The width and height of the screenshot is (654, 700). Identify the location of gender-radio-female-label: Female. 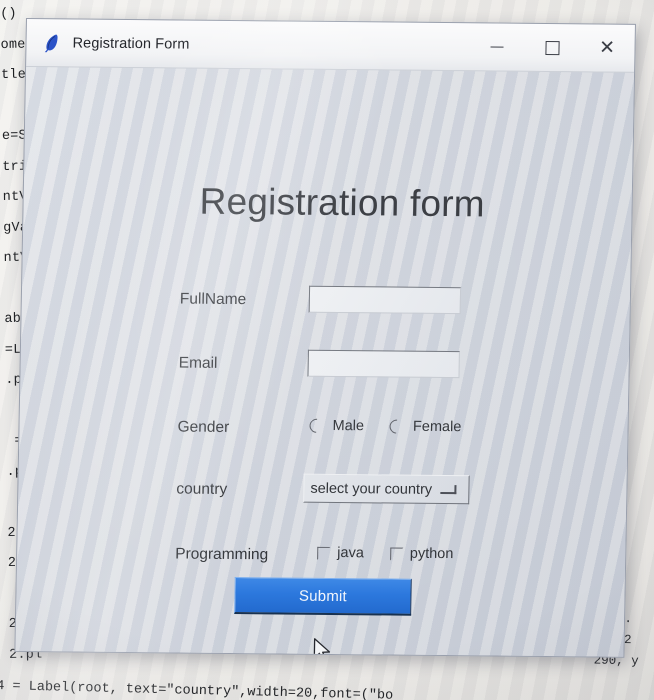
(437, 427).